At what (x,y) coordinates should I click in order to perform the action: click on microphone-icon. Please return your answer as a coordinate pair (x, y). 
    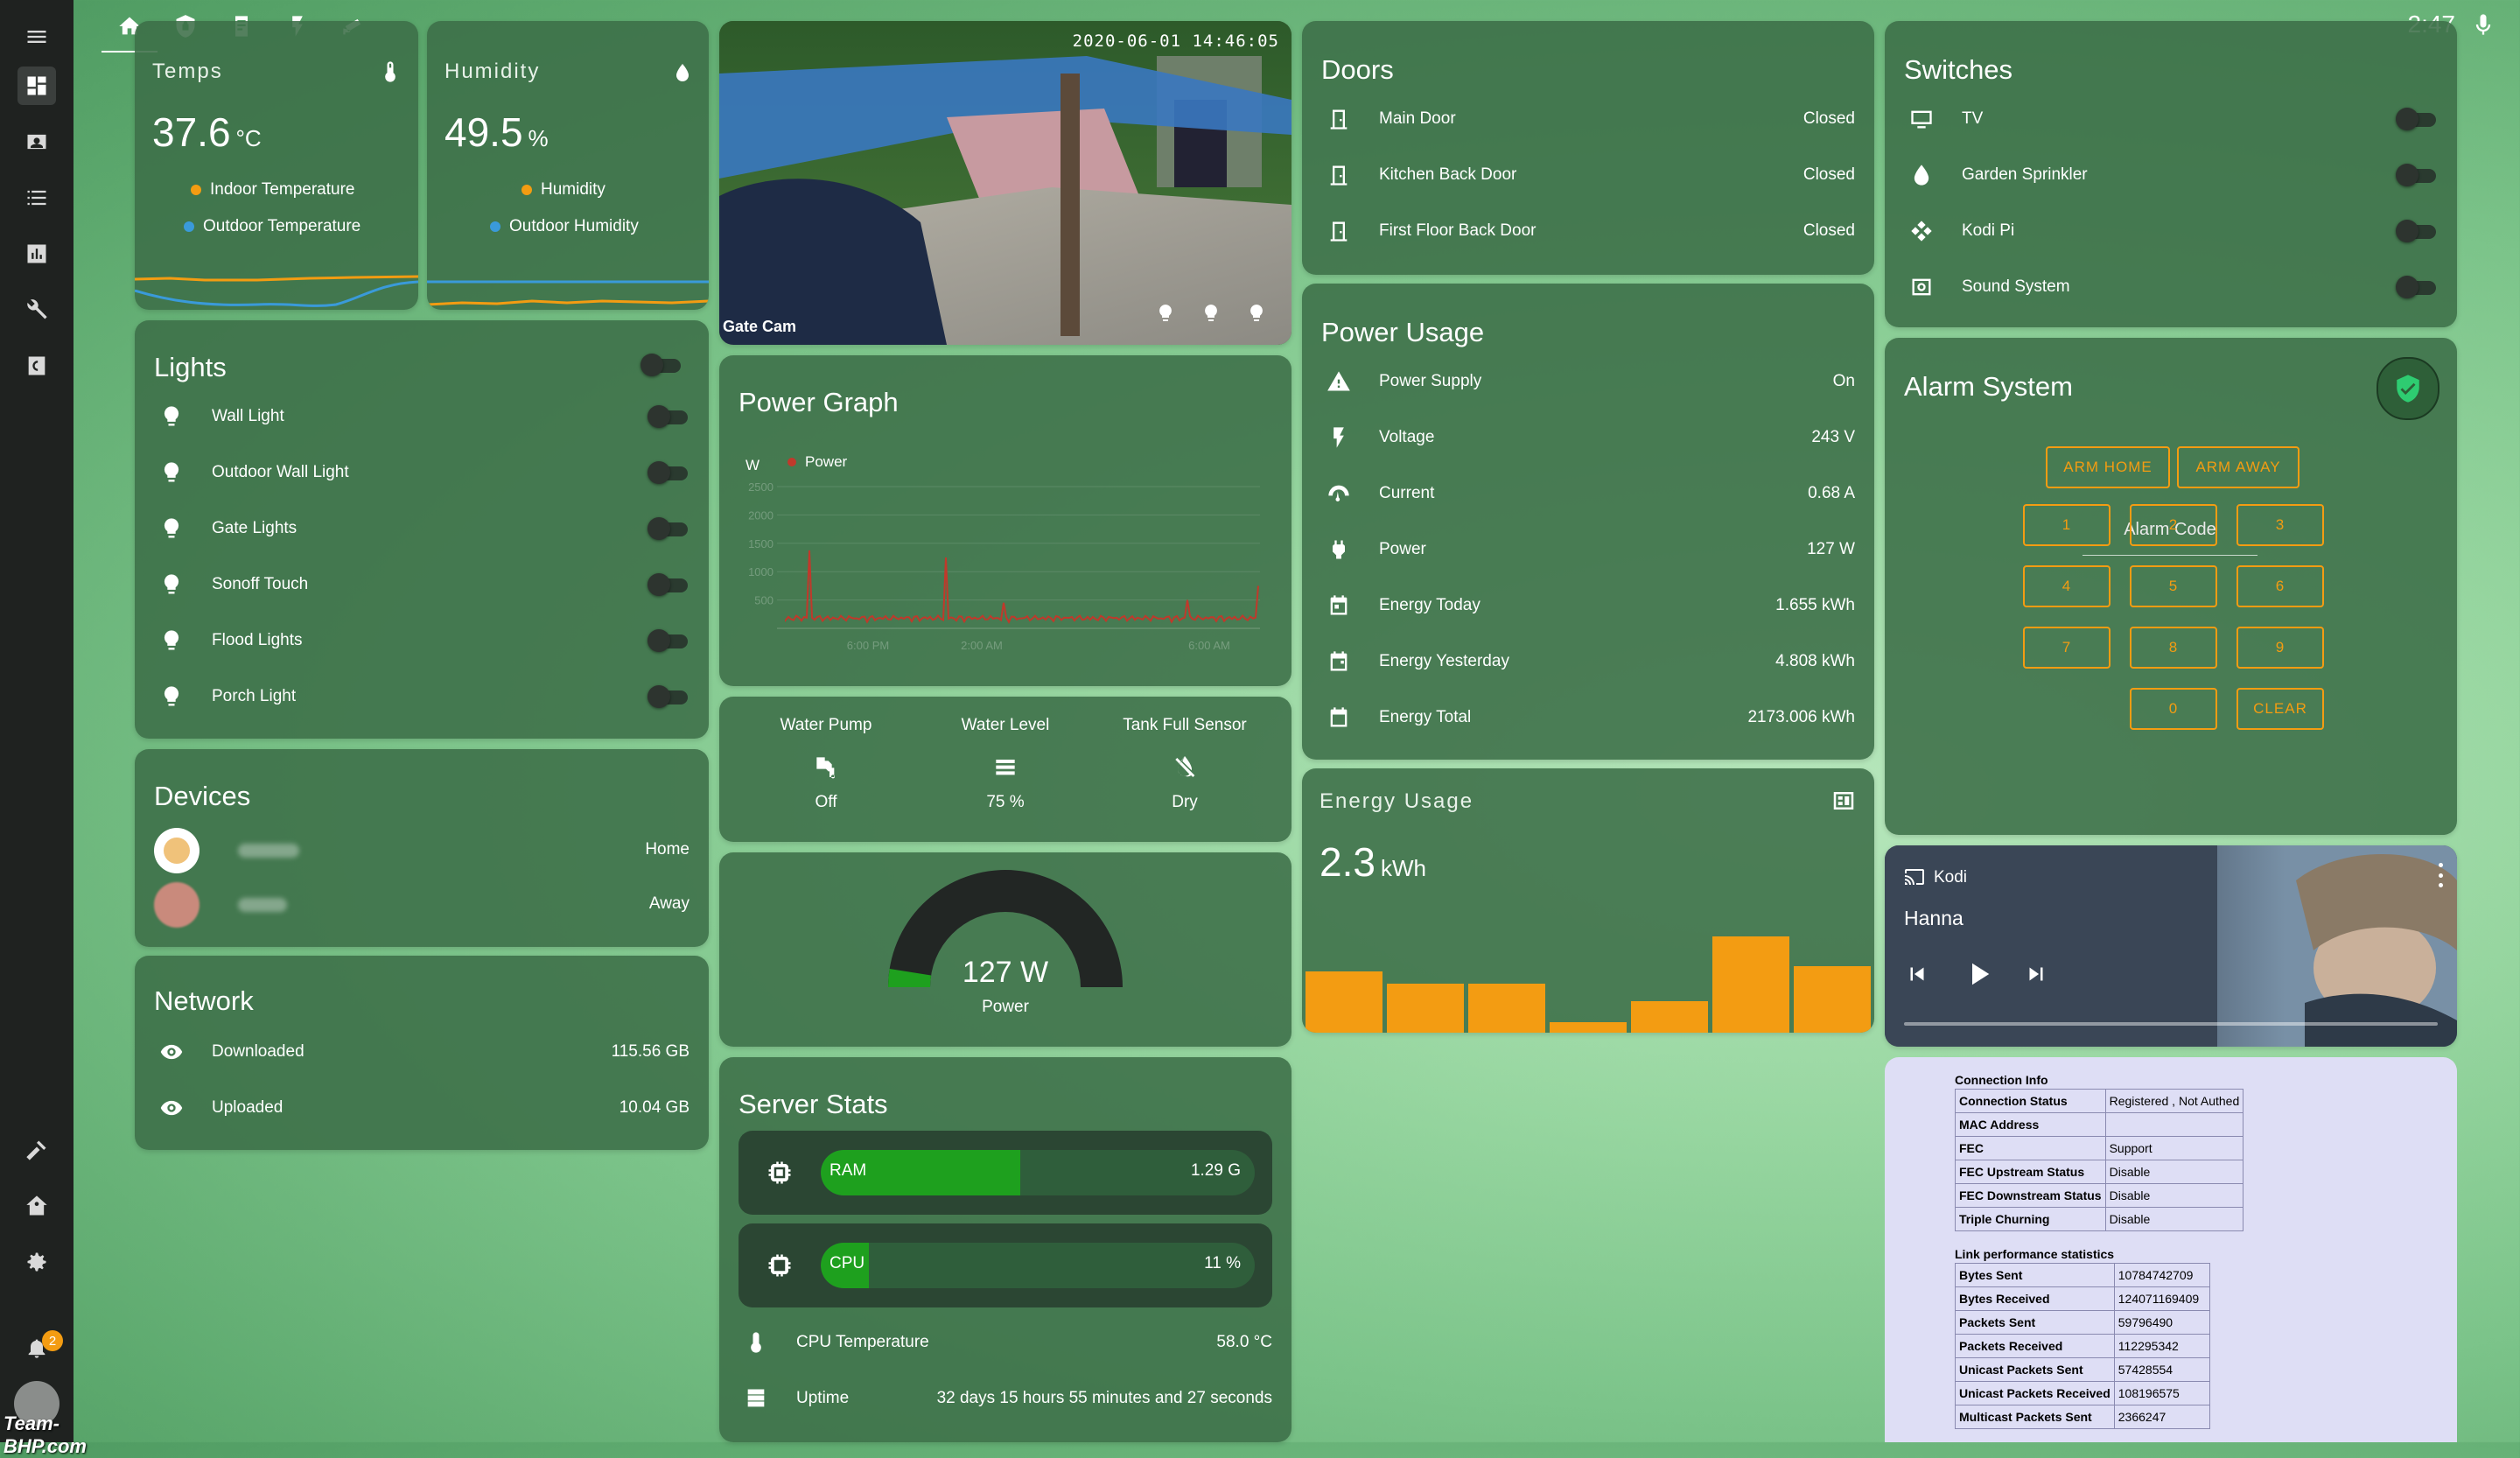
    Looking at the image, I should click on (2483, 25).